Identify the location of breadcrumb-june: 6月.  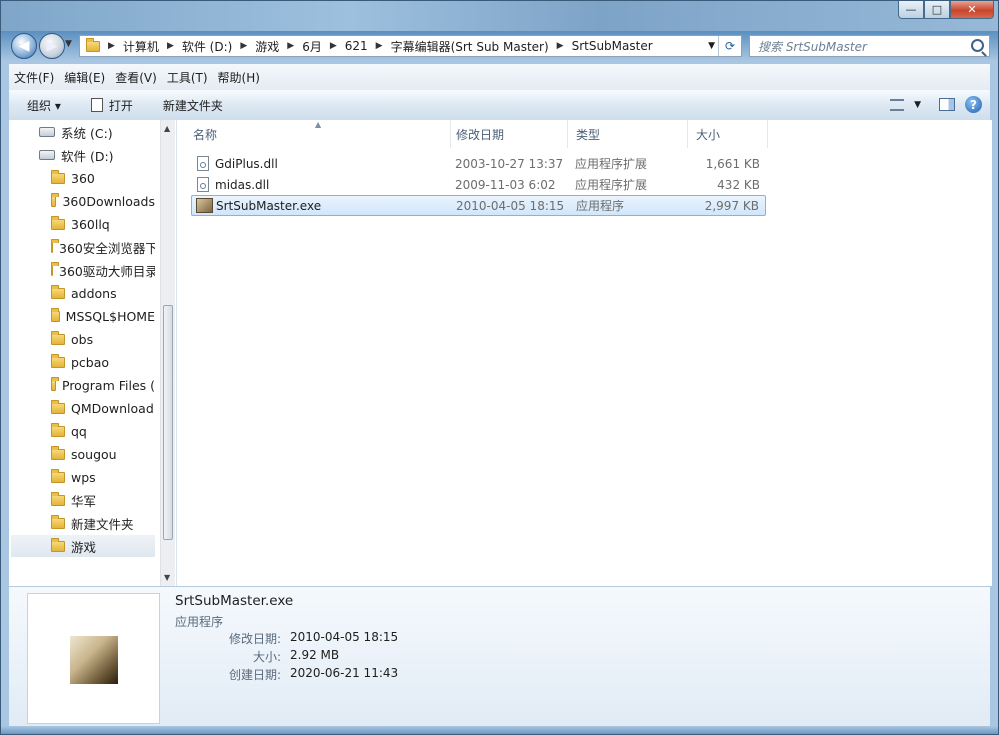
(312, 46).